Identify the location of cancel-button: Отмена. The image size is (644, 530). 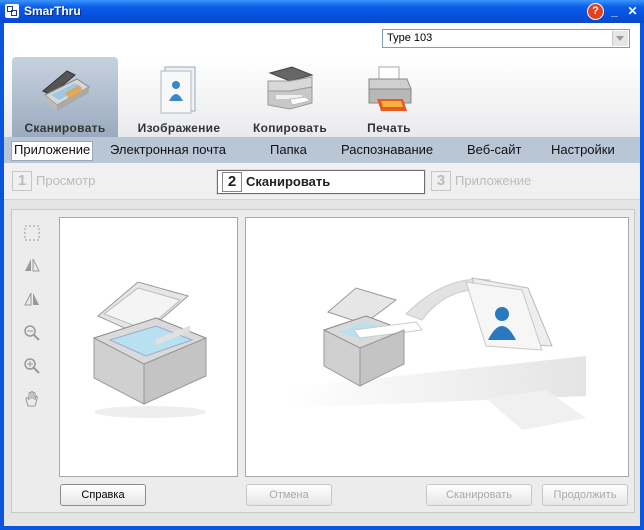
(289, 495).